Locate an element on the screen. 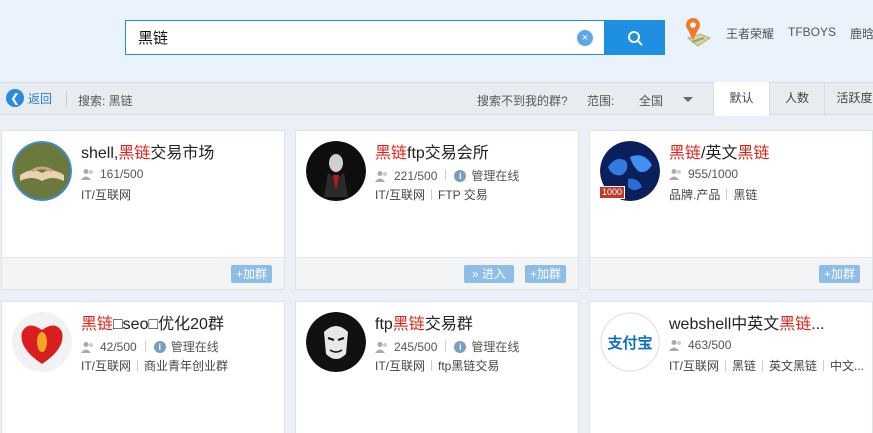 The width and height of the screenshot is (873, 433). group-avatar: 支付宝 is located at coordinates (630, 342).